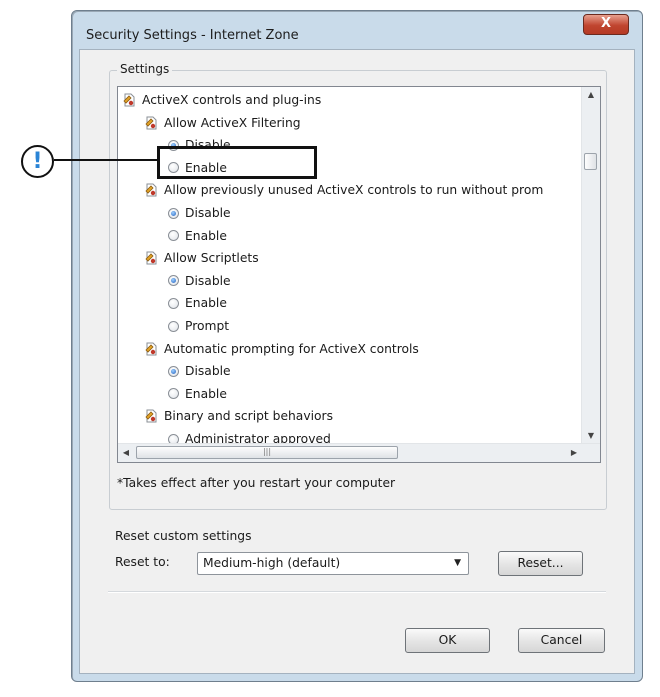 The height and width of the screenshot is (697, 660). Describe the element at coordinates (590, 265) in the screenshot. I see `vertical-scrollbar: ▲ ▼` at that location.